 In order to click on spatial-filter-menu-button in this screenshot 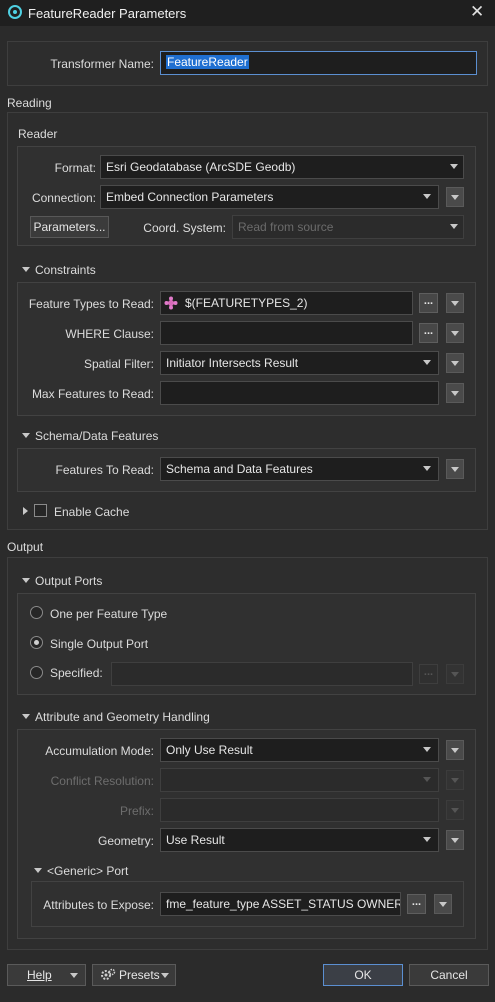, I will do `click(455, 363)`.